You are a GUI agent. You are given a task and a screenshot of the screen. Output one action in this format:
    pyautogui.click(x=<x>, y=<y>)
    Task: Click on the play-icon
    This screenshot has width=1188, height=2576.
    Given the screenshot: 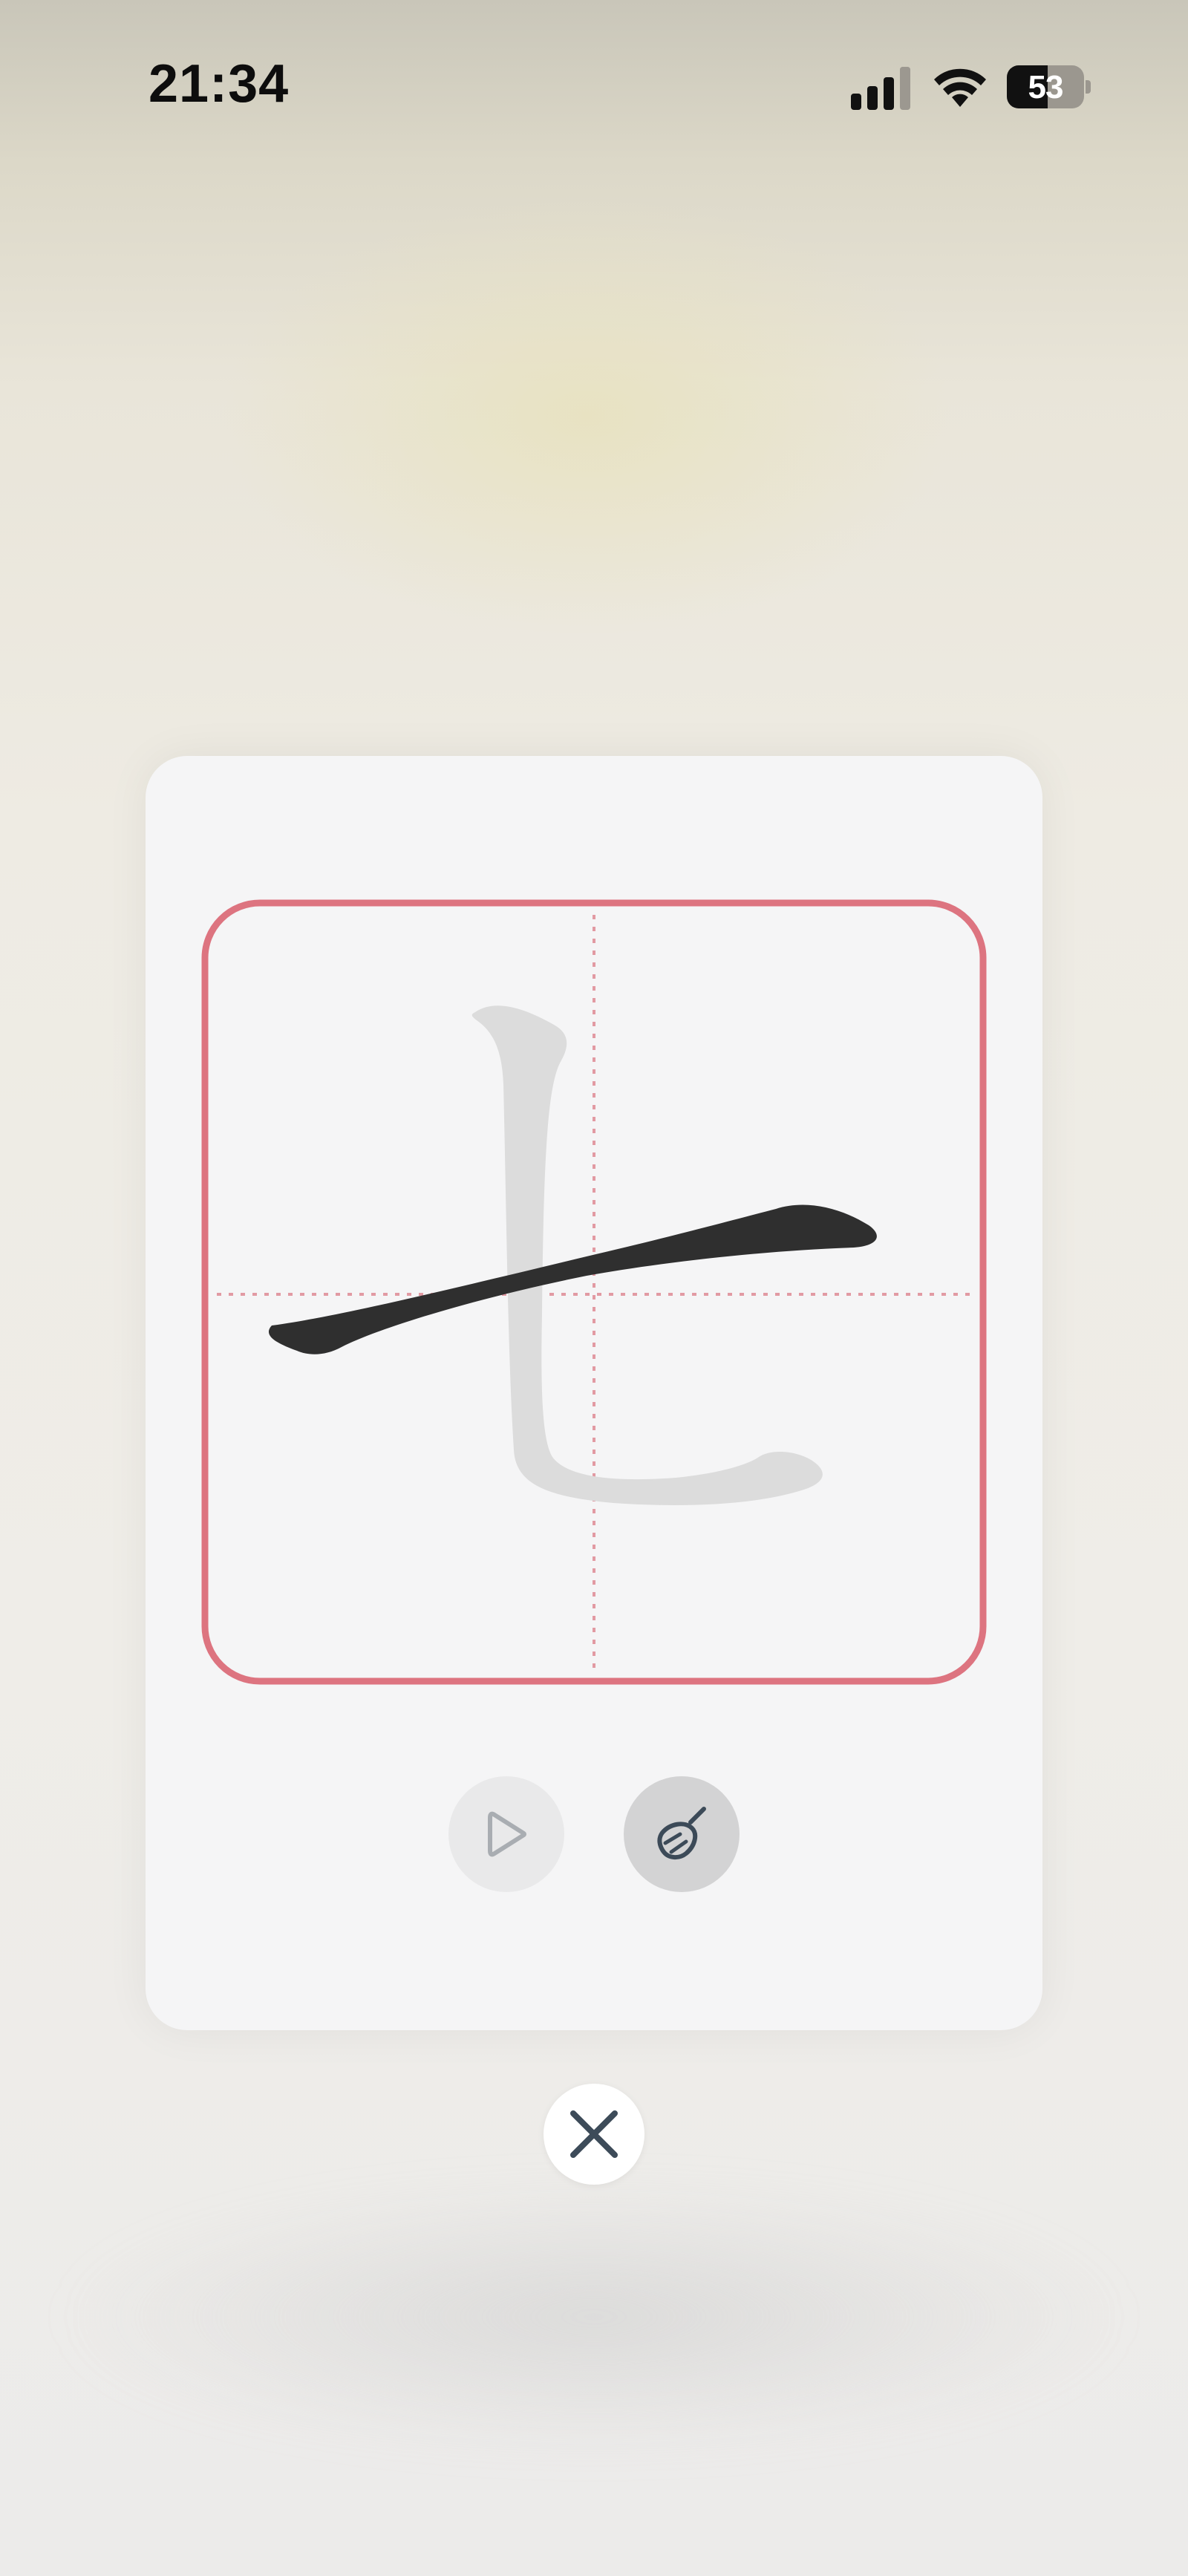 What is the action you would take?
    pyautogui.click(x=507, y=1834)
    